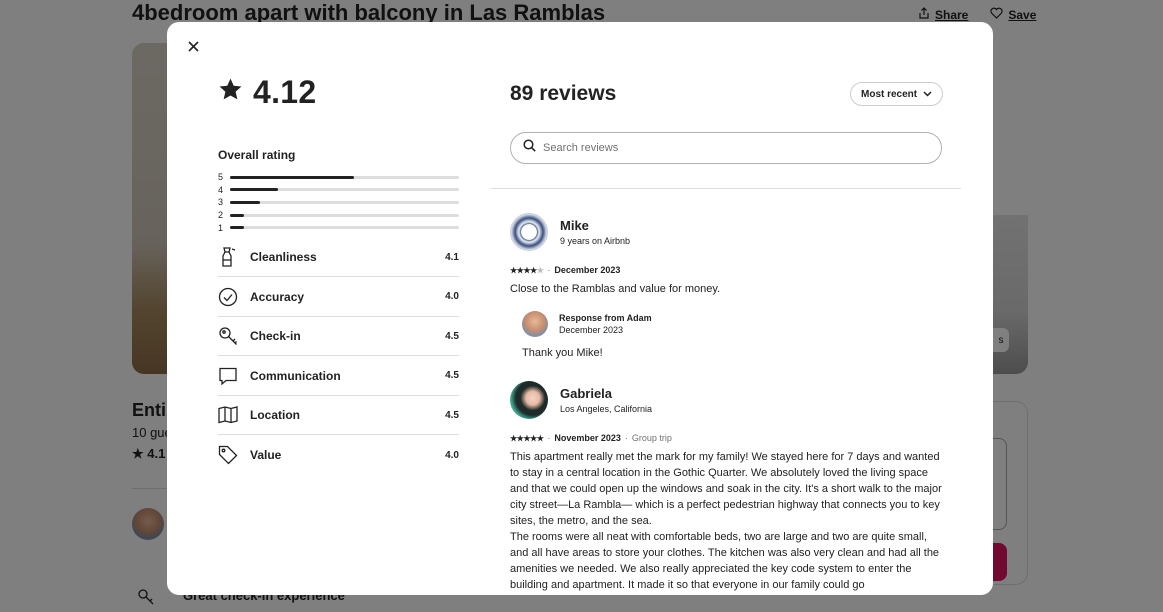 The image size is (1163, 612). Describe the element at coordinates (221, 189) in the screenshot. I see `rating-bar-label: 4` at that location.